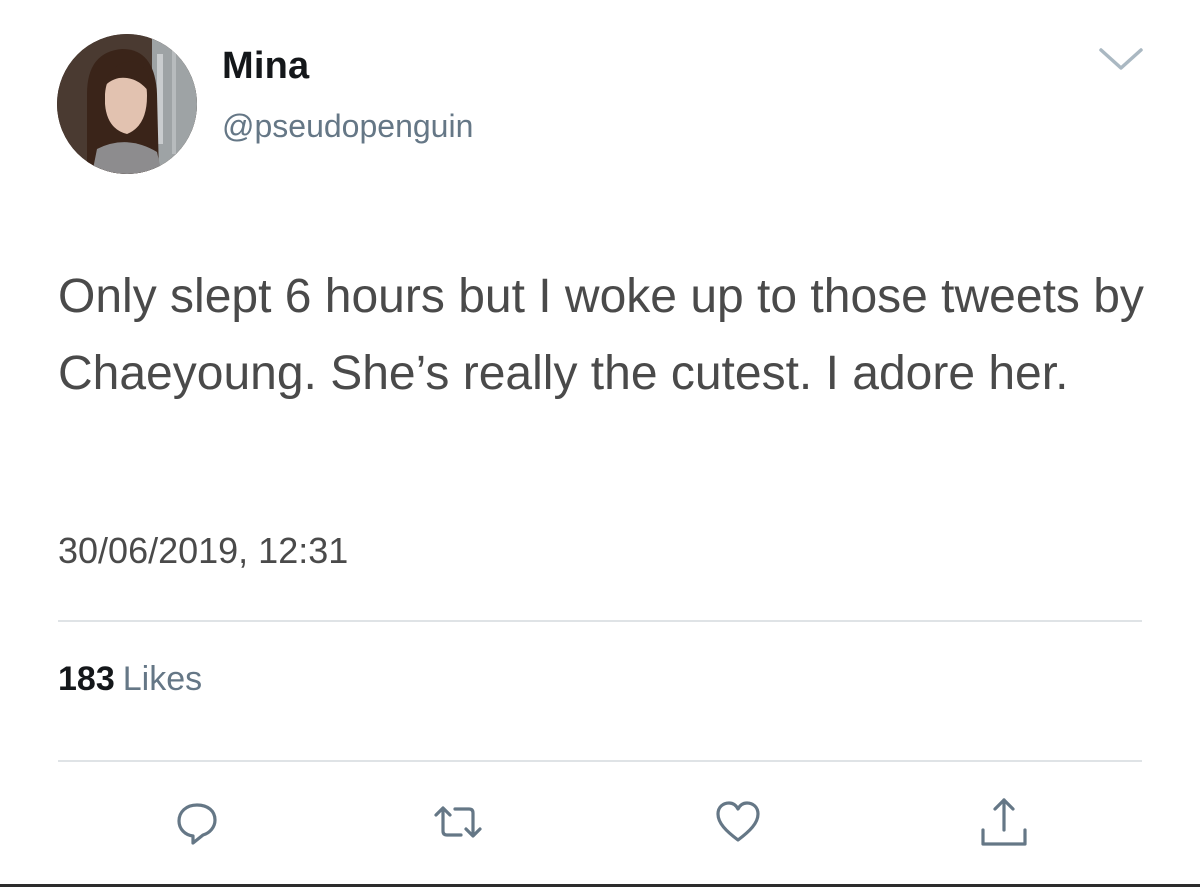 The width and height of the screenshot is (1200, 891). Describe the element at coordinates (347, 126) in the screenshot. I see `user-handle: @pseudopenguin` at that location.